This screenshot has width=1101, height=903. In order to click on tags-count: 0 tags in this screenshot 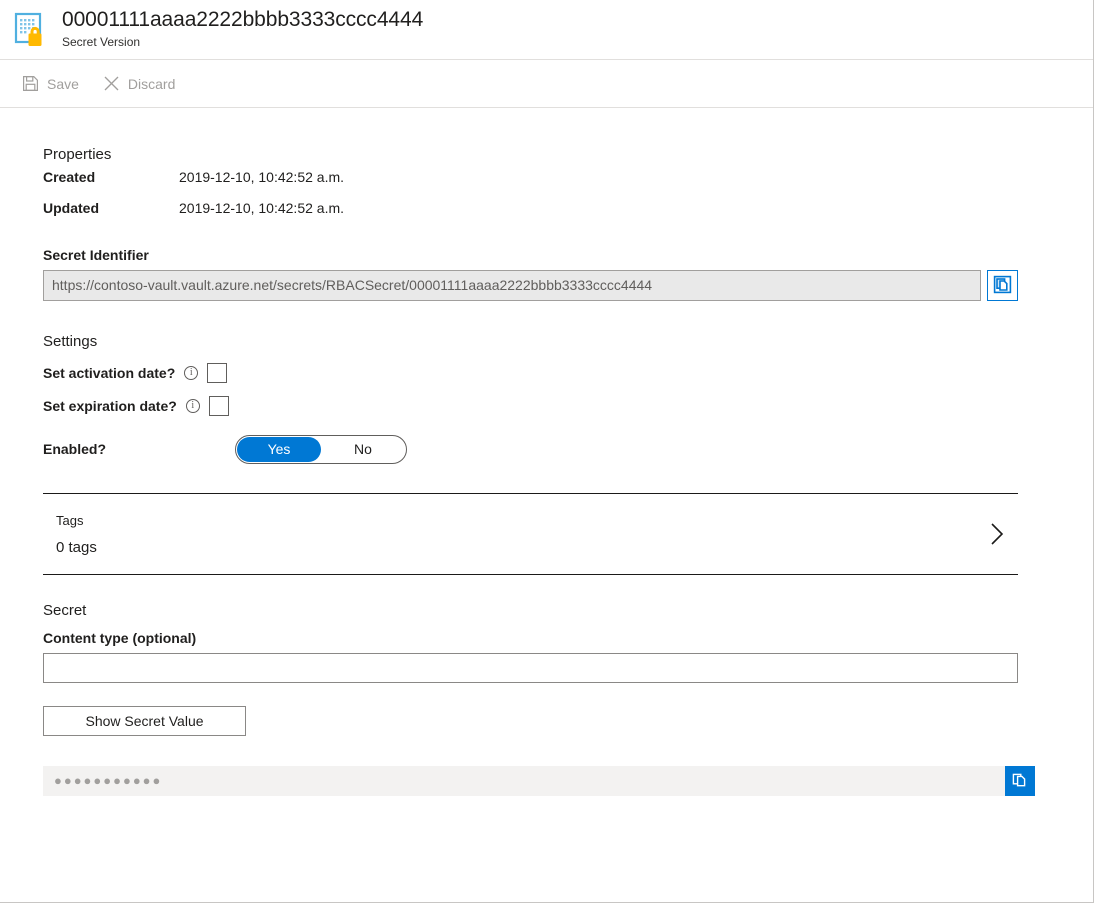, I will do `click(76, 547)`.